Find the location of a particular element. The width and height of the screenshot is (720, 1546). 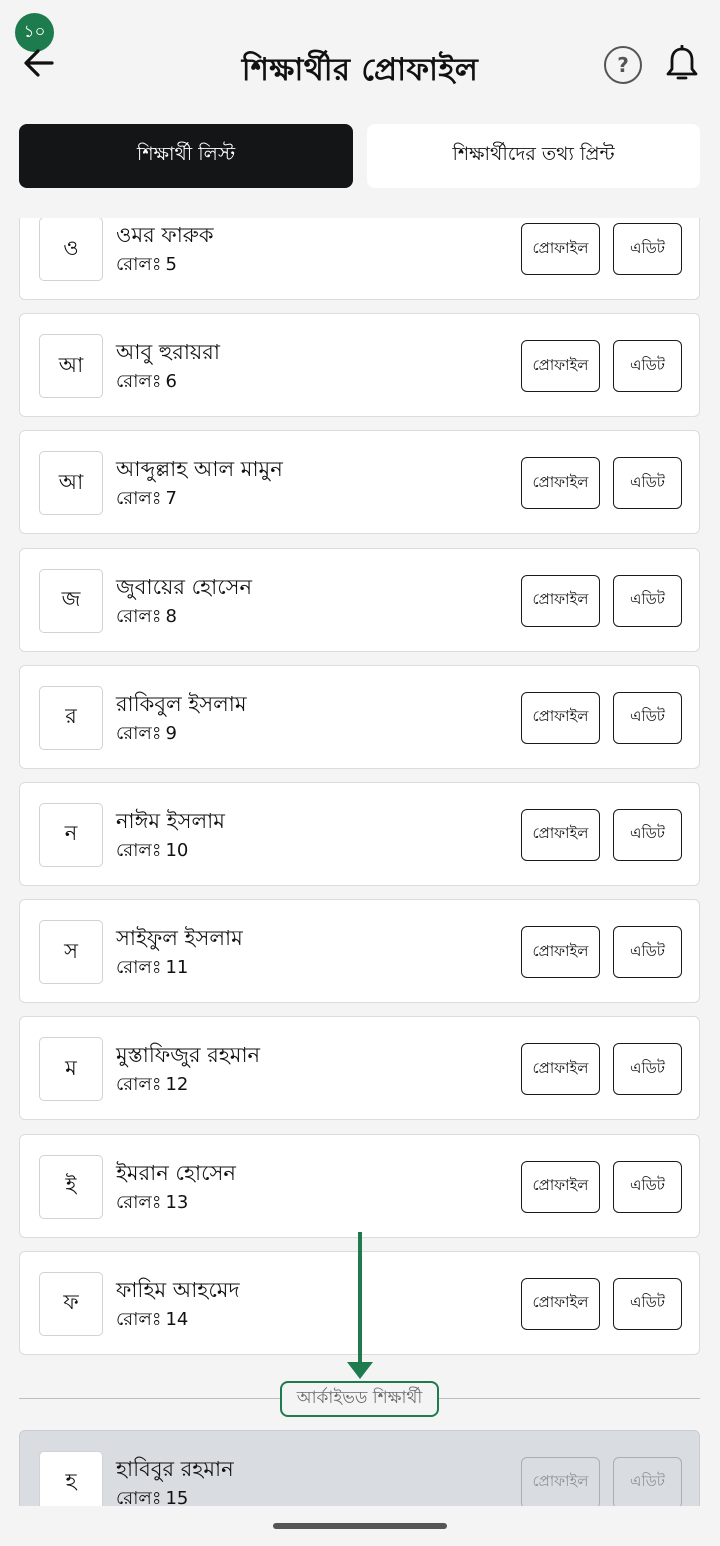

student-avatar: ফ is located at coordinates (71, 1303).